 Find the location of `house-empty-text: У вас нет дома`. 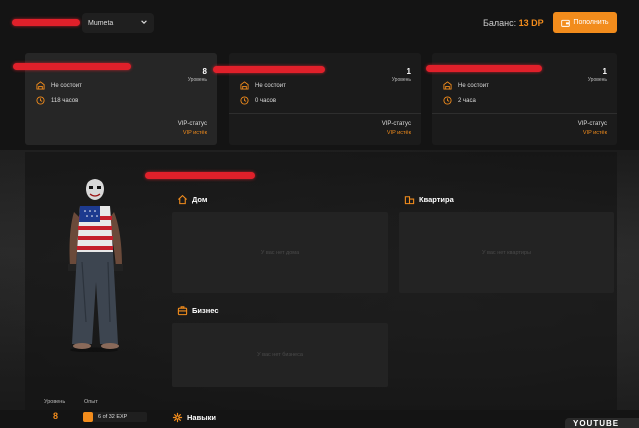

house-empty-text: У вас нет дома is located at coordinates (280, 252).